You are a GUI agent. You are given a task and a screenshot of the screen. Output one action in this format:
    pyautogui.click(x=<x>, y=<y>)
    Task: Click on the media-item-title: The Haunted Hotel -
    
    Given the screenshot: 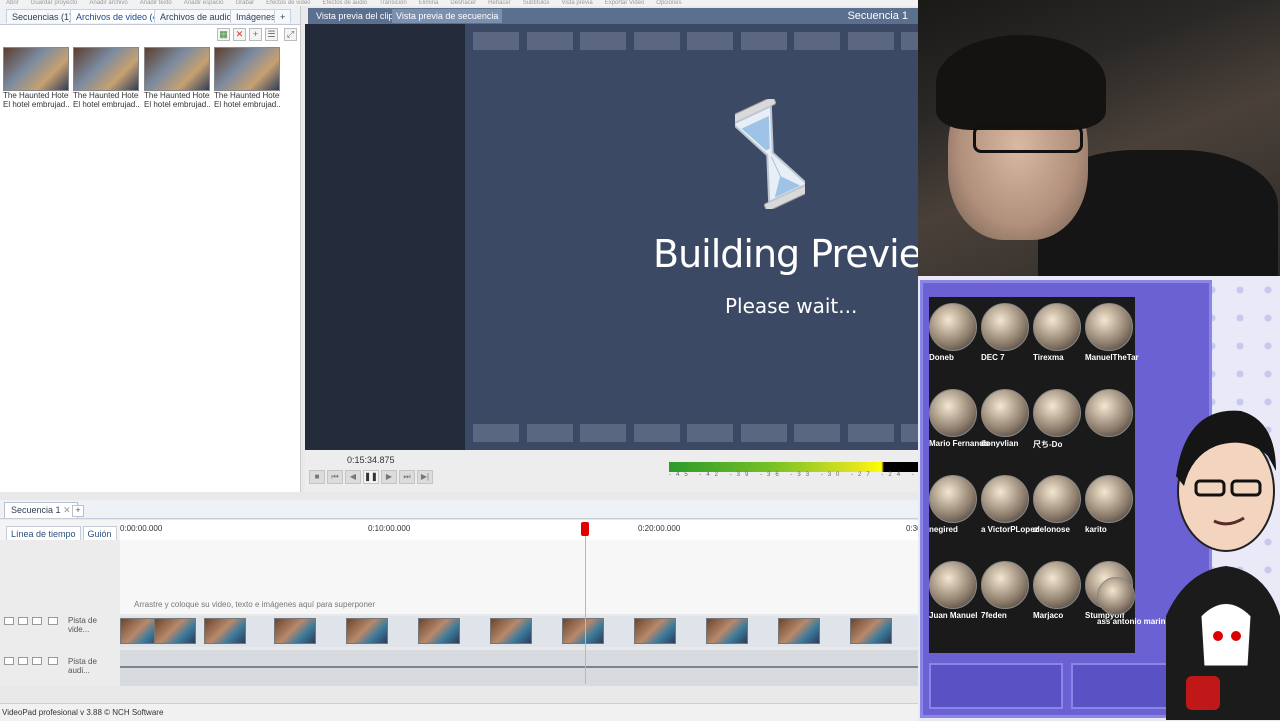 What is the action you would take?
    pyautogui.click(x=247, y=95)
    